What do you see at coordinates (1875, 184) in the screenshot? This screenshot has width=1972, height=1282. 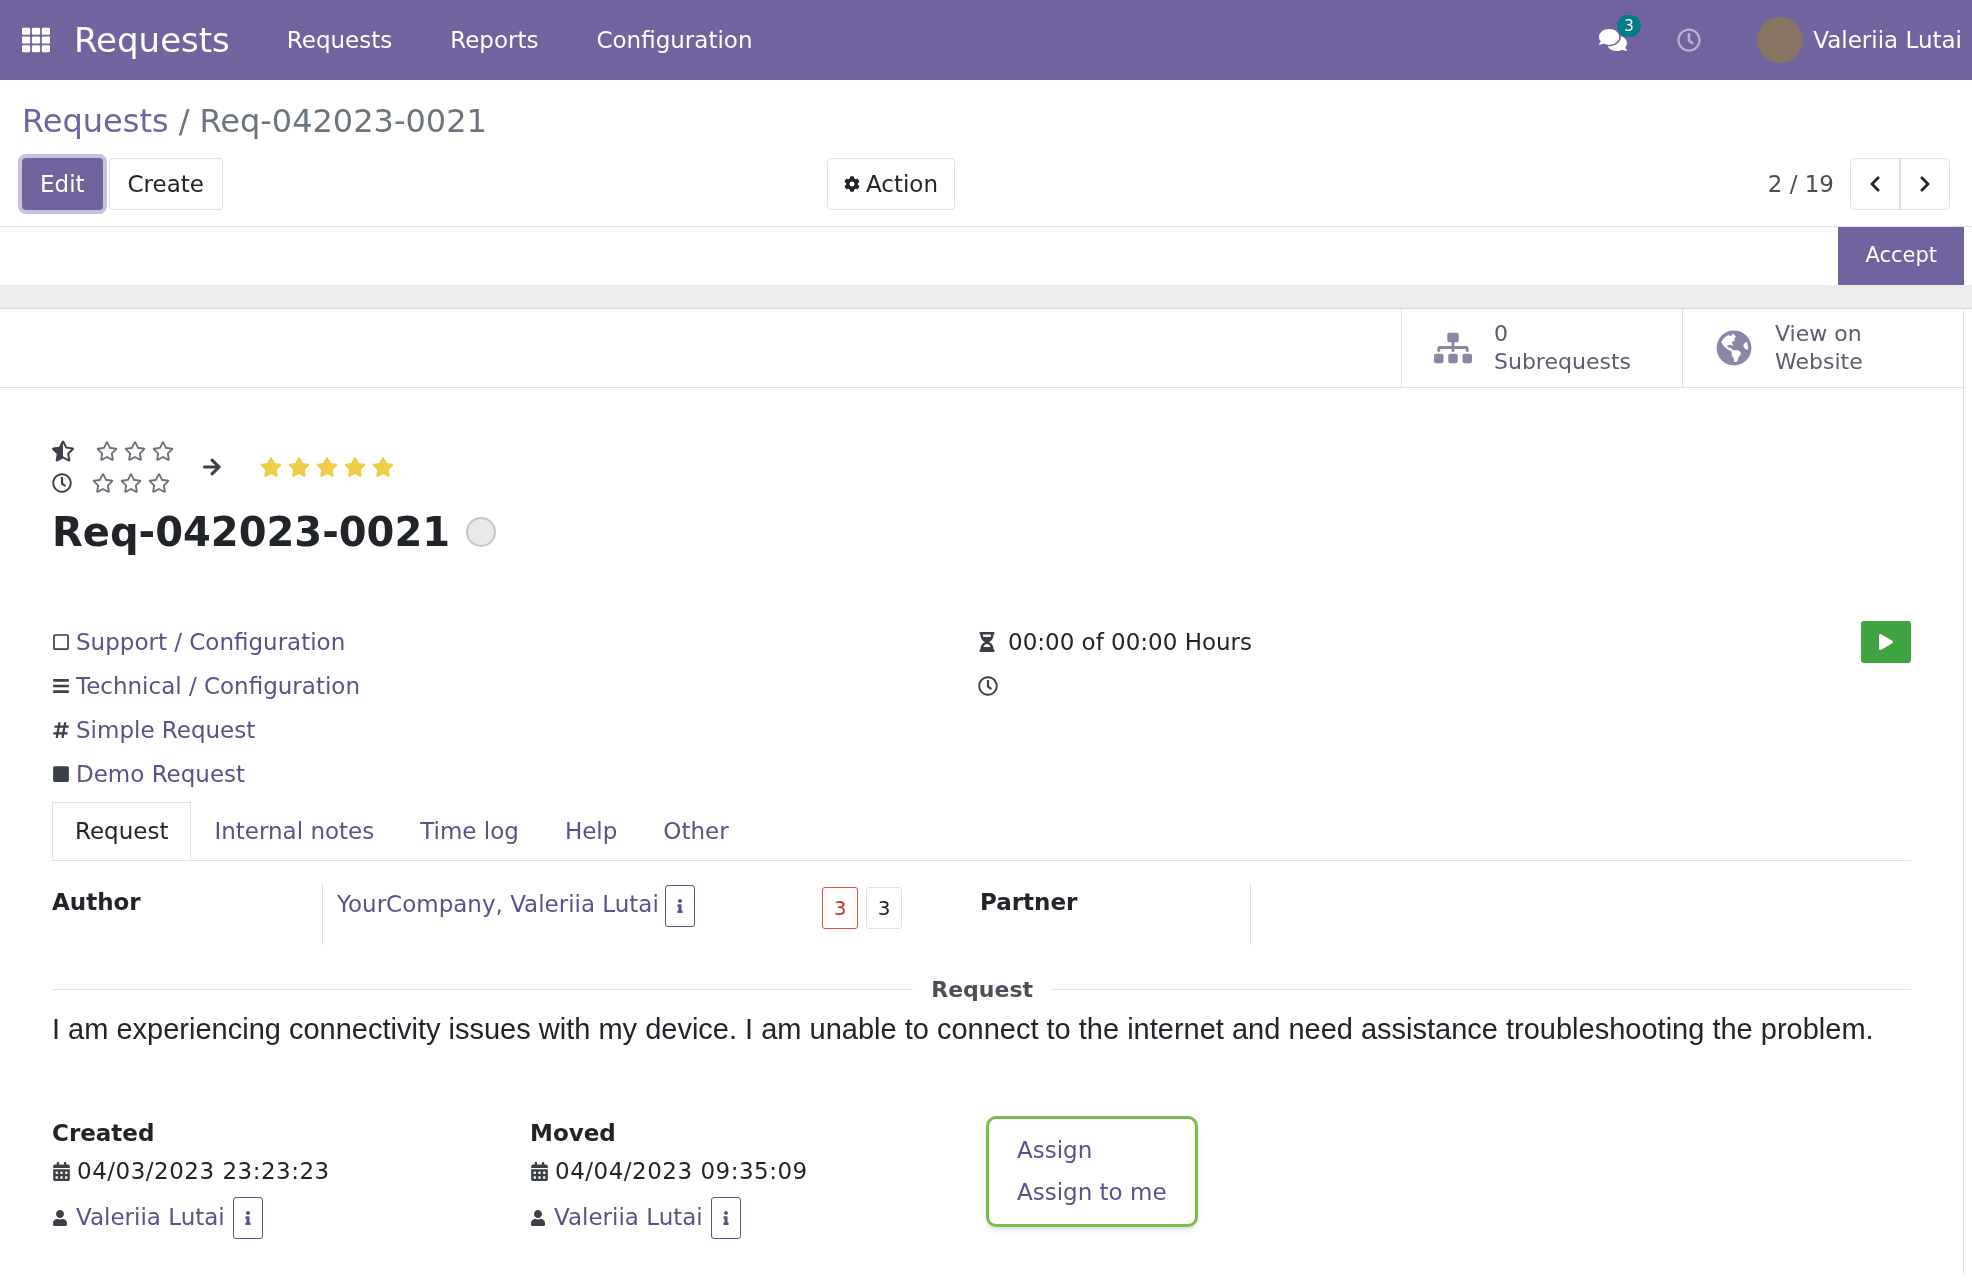 I see `previous-button` at bounding box center [1875, 184].